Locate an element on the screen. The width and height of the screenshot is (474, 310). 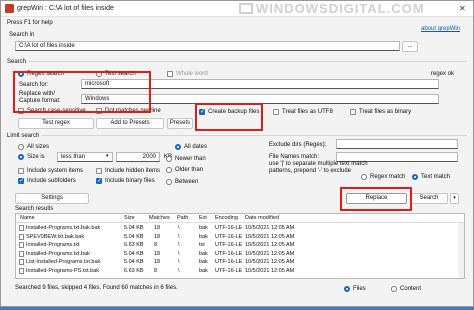
all-dates-label: All dates is located at coordinates (196, 147).